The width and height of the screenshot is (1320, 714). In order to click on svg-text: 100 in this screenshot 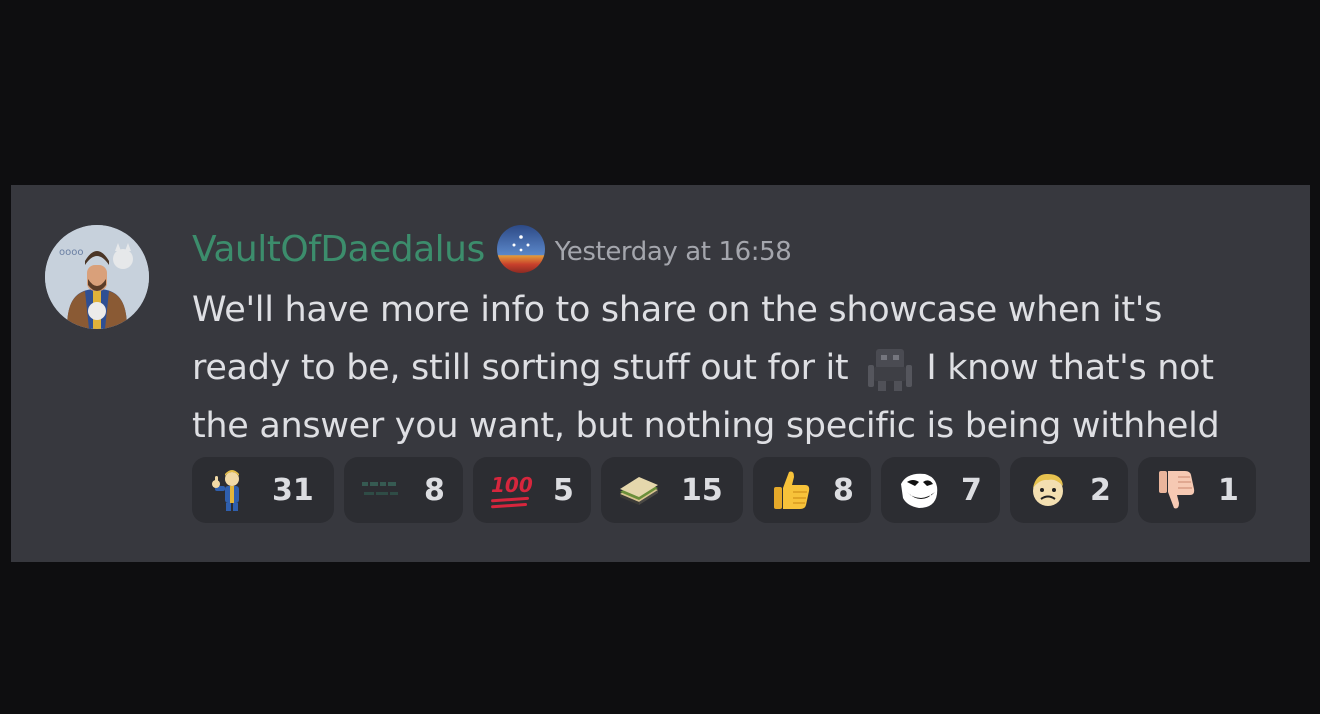, I will do `click(512, 485)`.